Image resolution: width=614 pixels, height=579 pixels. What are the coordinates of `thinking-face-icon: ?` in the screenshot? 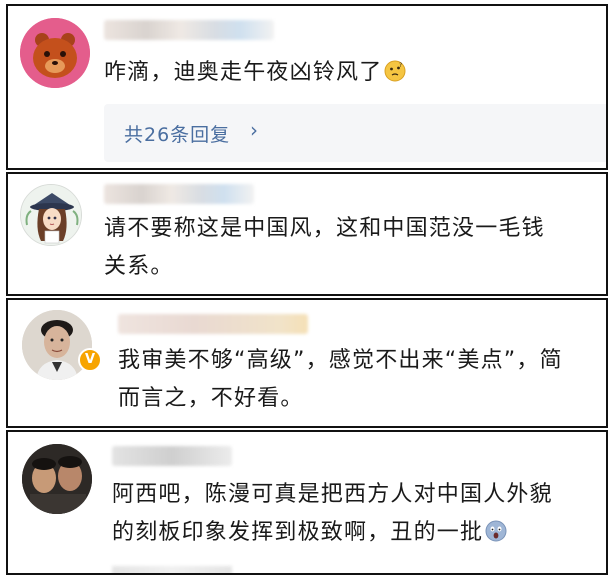 It's located at (395, 69).